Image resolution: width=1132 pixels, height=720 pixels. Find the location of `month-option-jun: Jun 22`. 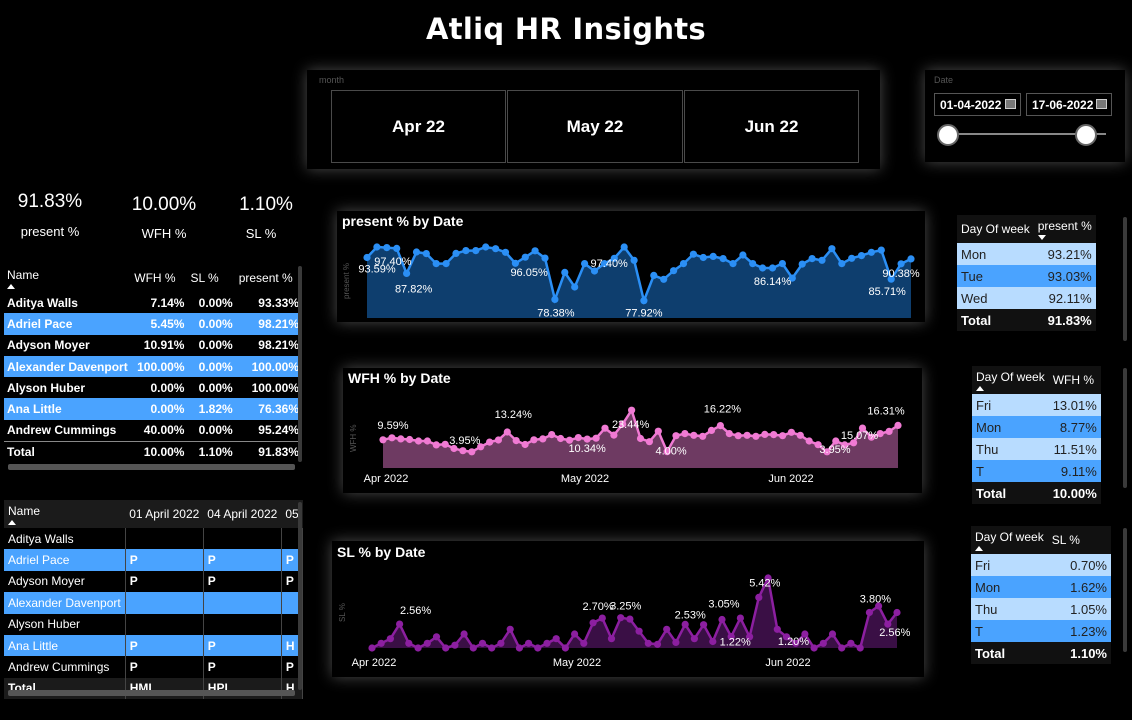

month-option-jun: Jun 22 is located at coordinates (771, 126).